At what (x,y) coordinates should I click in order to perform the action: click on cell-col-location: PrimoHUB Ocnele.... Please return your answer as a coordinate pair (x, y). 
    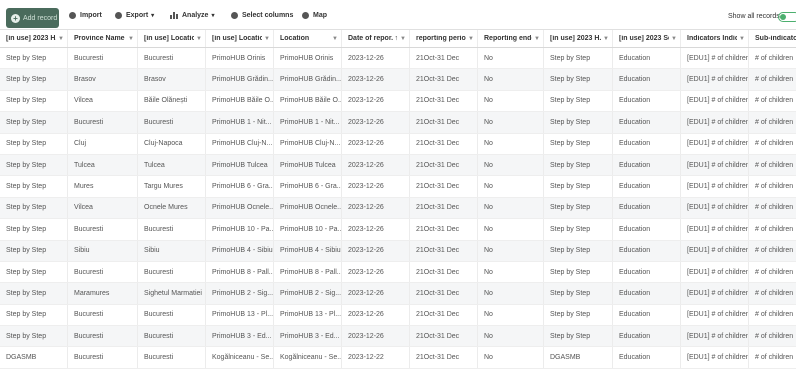
    Looking at the image, I should click on (308, 208).